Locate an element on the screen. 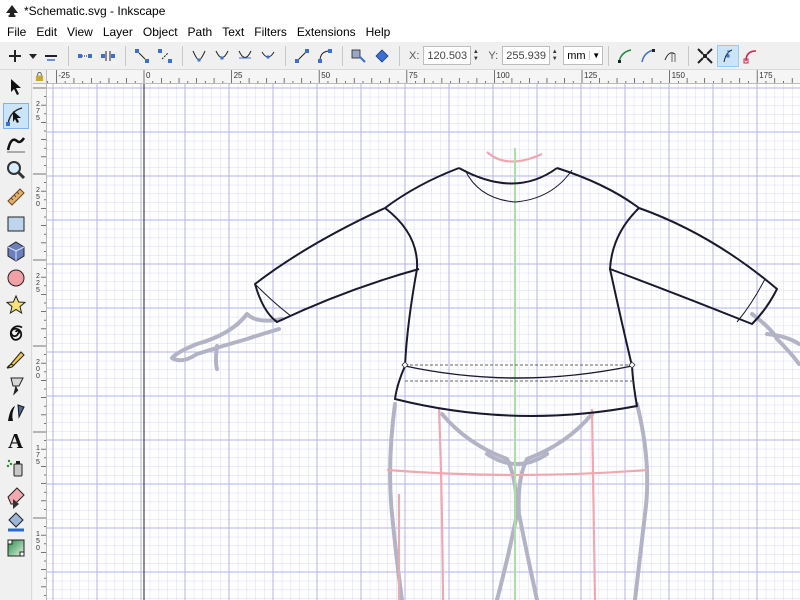 The width and height of the screenshot is (800, 600). menu-text: Text is located at coordinates (233, 32).